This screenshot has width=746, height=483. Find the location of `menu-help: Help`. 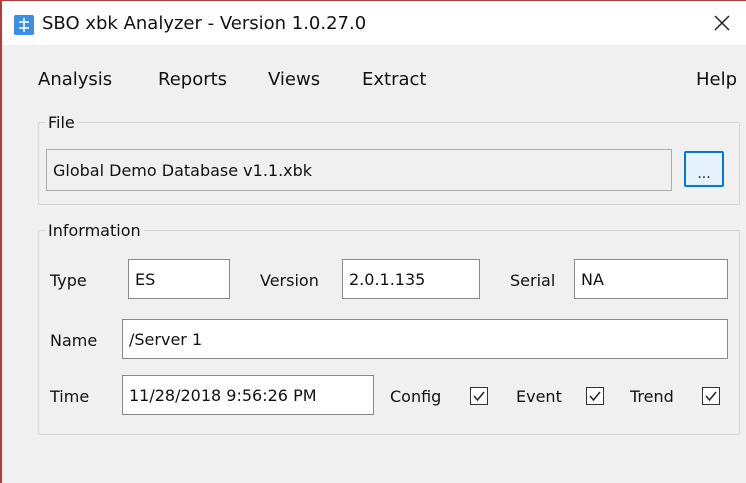

menu-help: Help is located at coordinates (716, 79).